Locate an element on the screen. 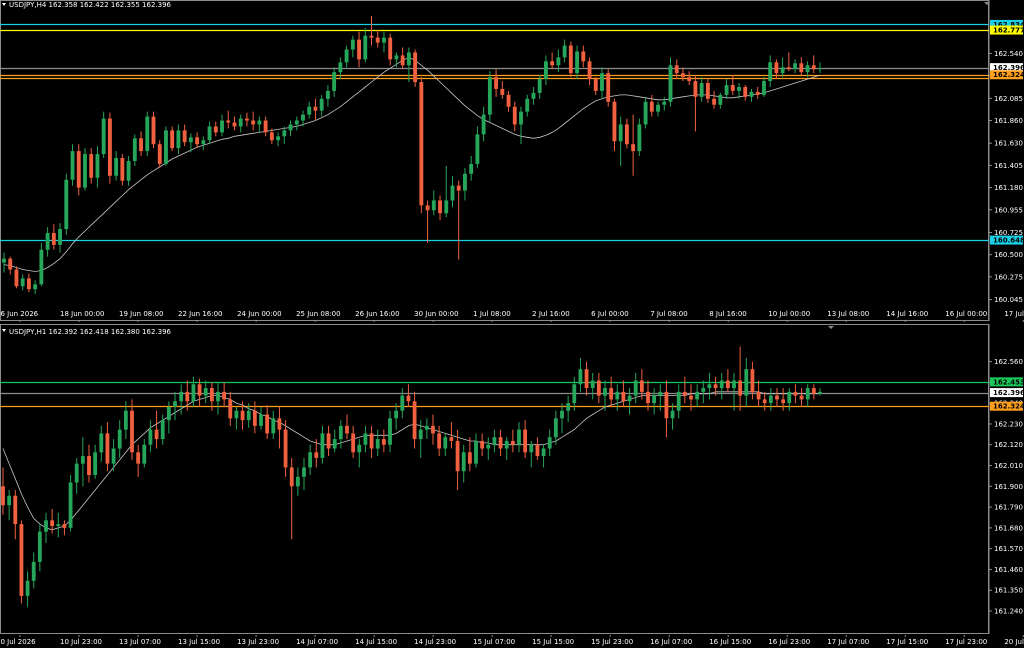 This screenshot has height=648, width=1024. h1-x-tick-label: 15 Jul 23:00 is located at coordinates (612, 642).